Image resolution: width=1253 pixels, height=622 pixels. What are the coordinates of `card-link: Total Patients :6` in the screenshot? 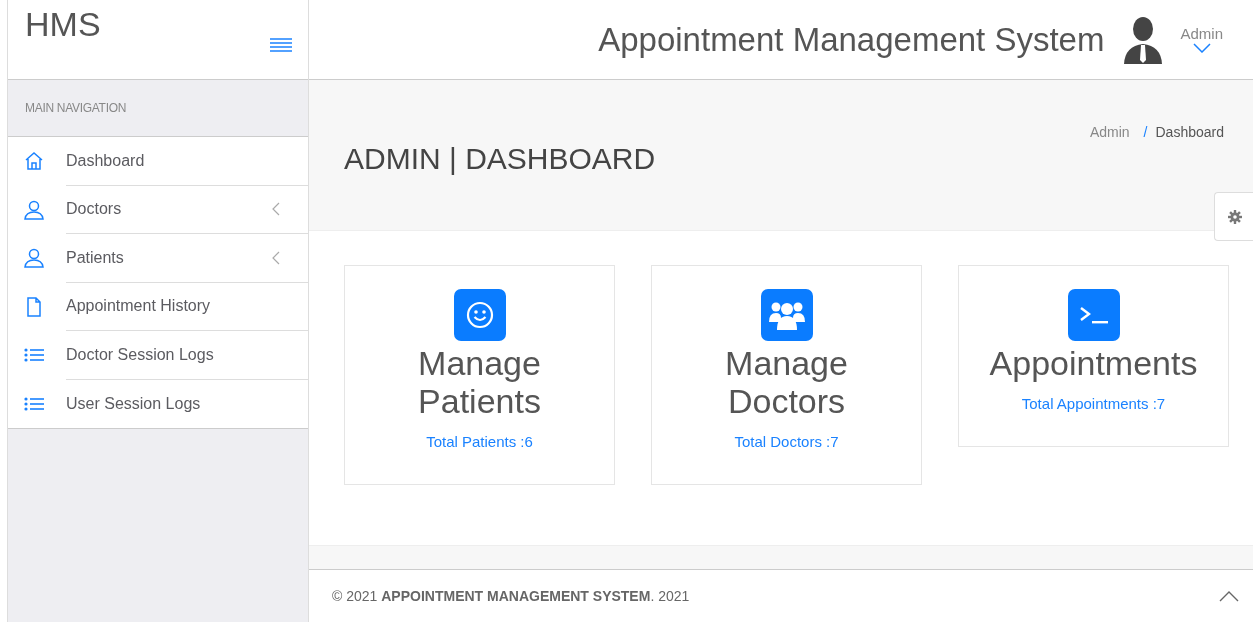 It's located at (479, 442).